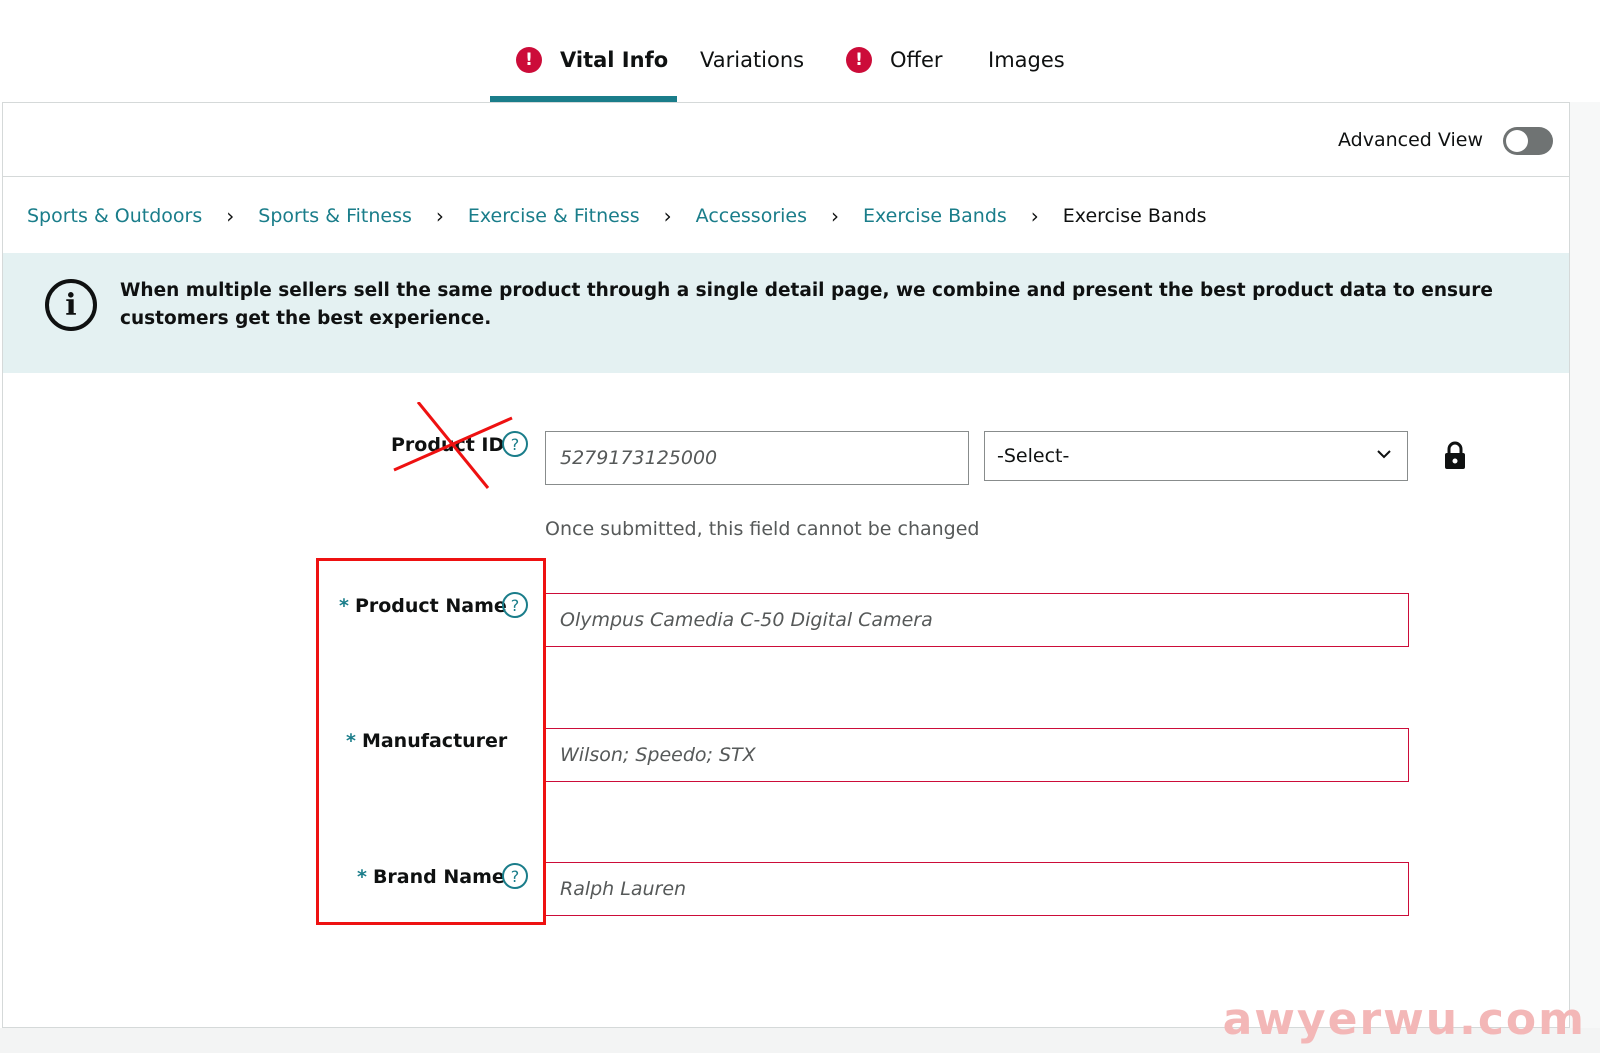  What do you see at coordinates (448, 445) in the screenshot?
I see `product-id-label: Product ID` at bounding box center [448, 445].